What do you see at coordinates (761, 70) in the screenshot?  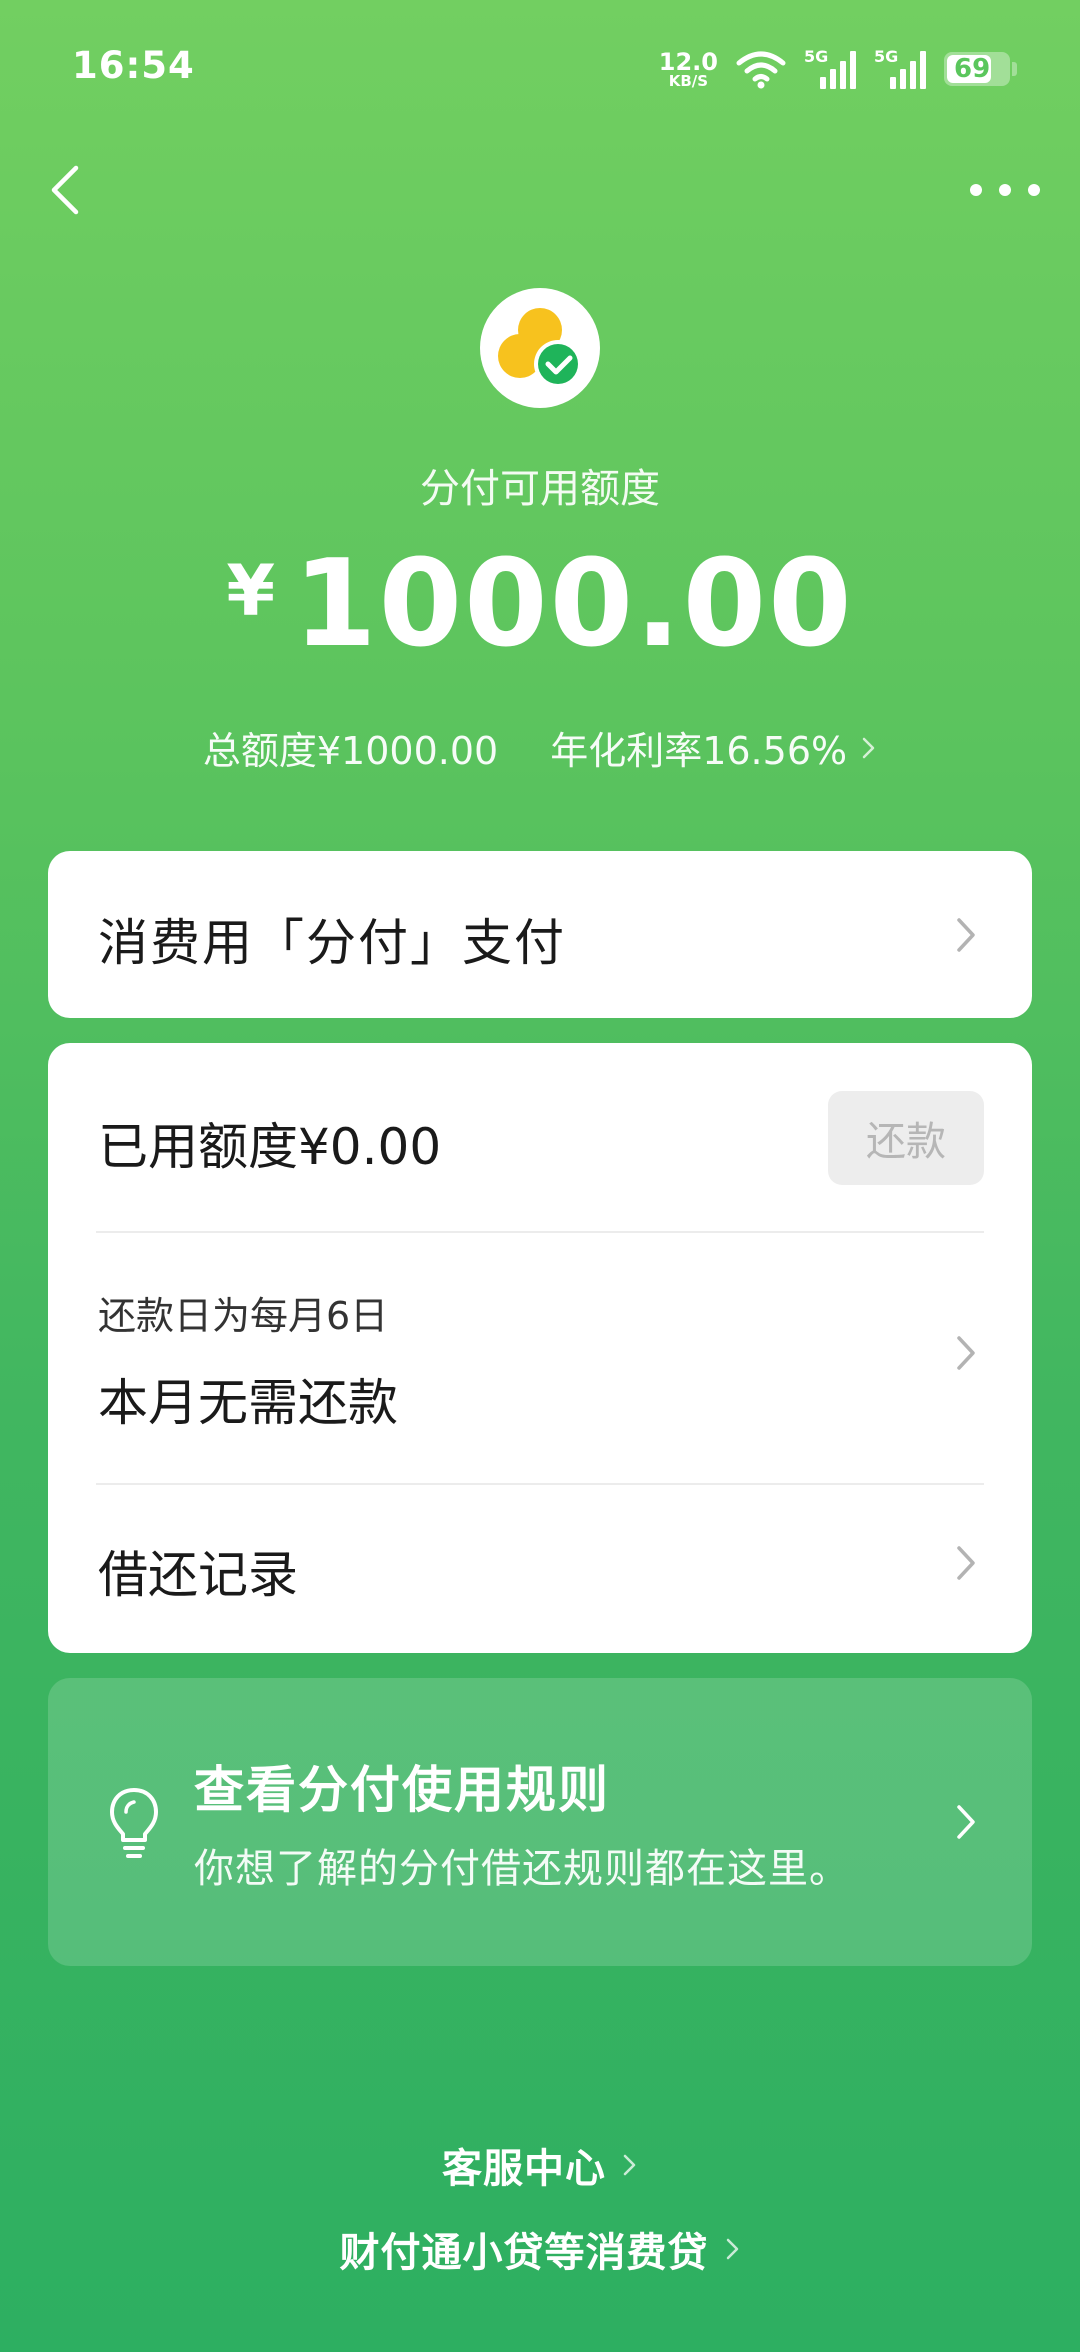 I see `wifi-icon` at bounding box center [761, 70].